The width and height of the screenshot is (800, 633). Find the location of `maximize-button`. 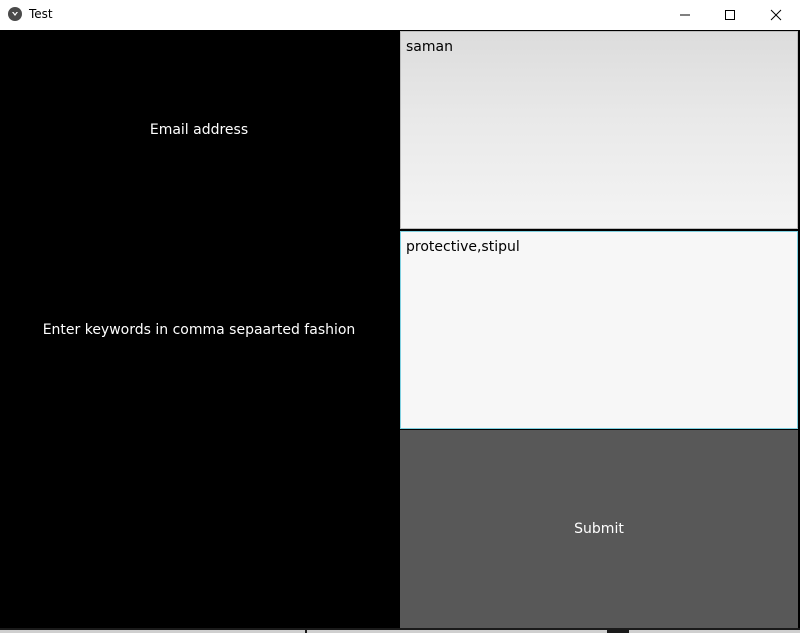

maximize-button is located at coordinates (730, 15).